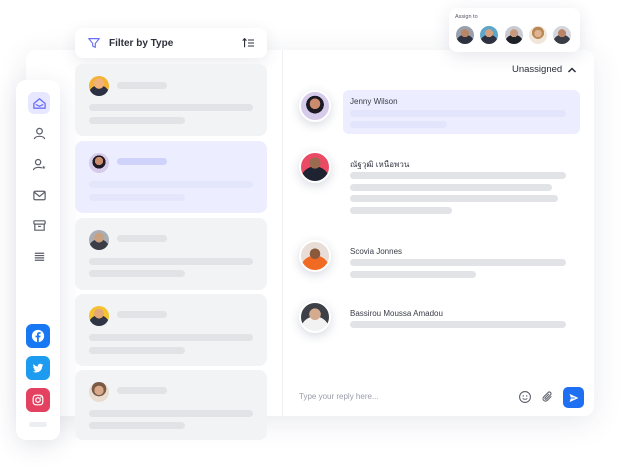 This screenshot has width=620, height=472. I want to click on assignment-status: Unassigned, so click(537, 69).